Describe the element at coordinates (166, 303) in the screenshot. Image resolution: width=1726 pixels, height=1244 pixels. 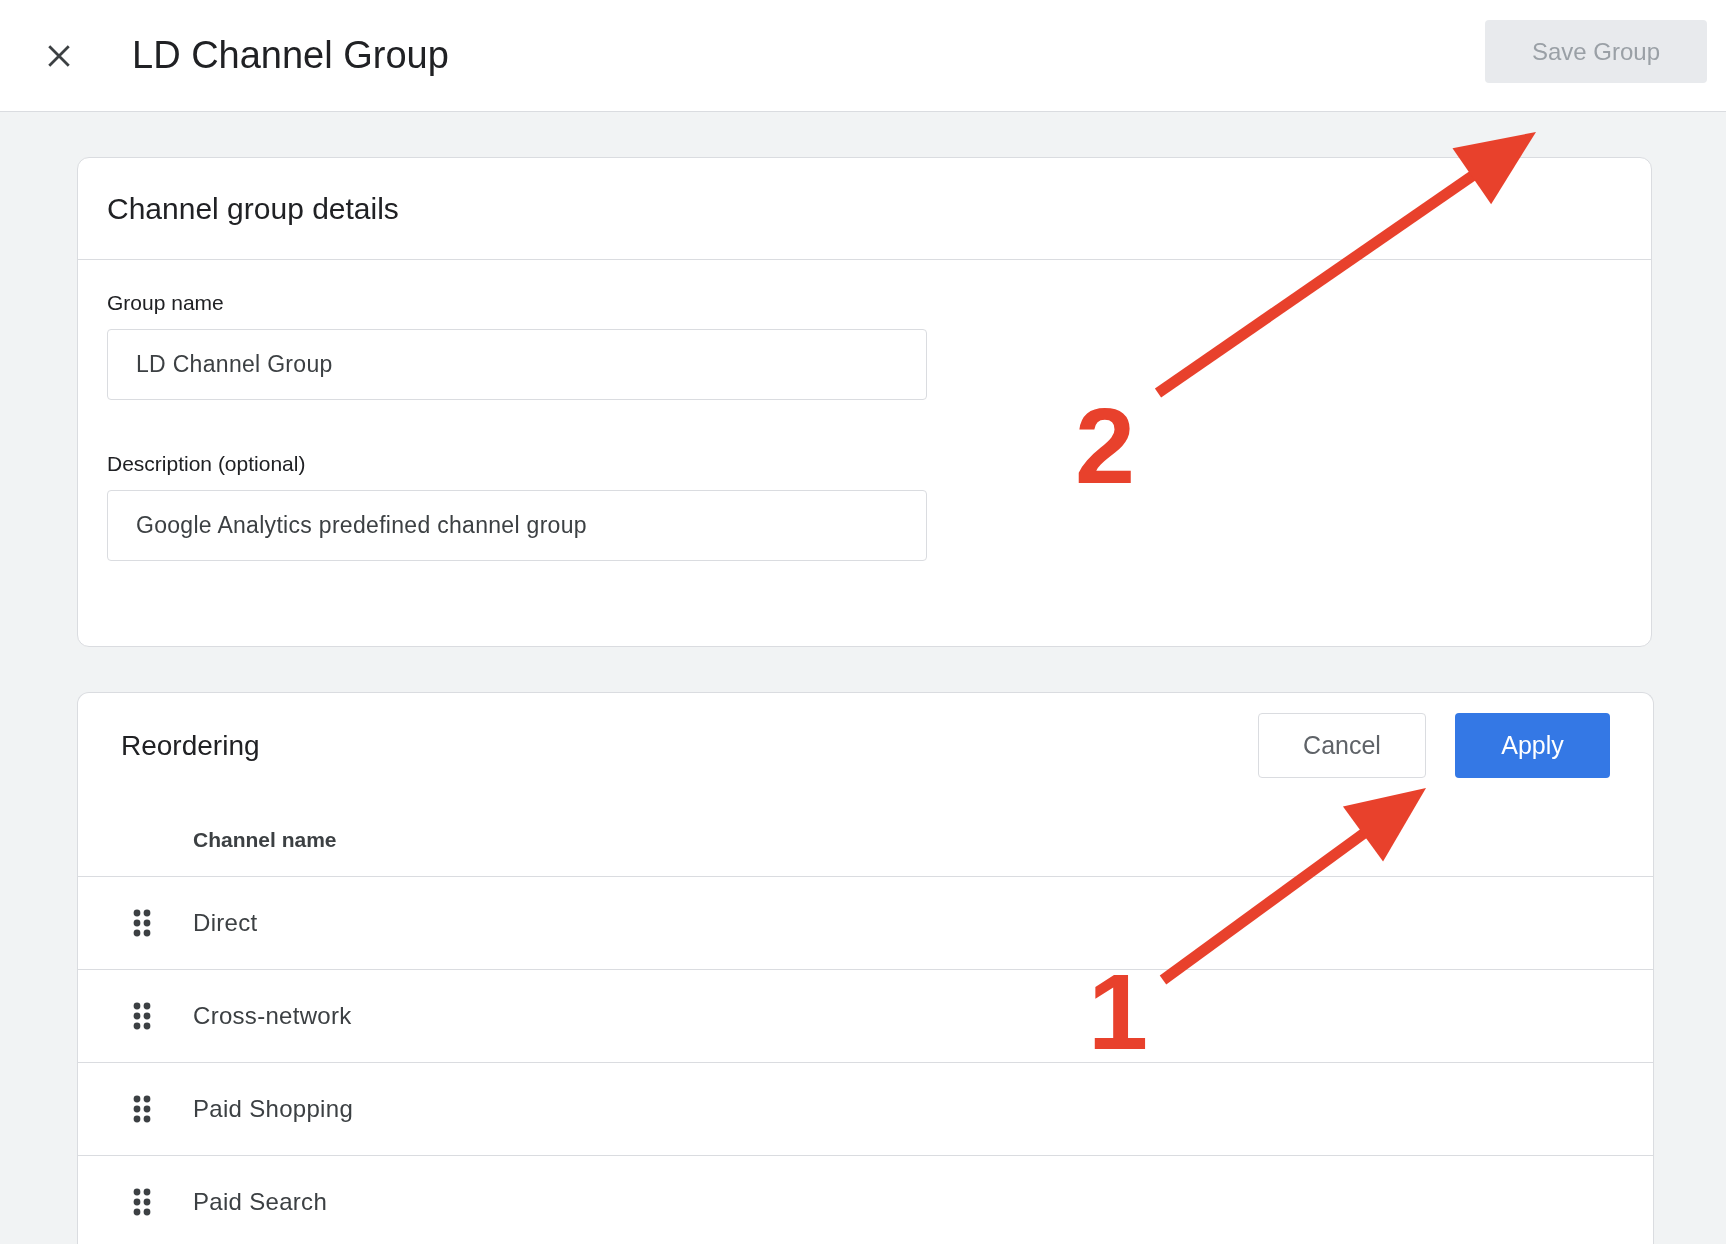
I see `field-label: Group name` at that location.